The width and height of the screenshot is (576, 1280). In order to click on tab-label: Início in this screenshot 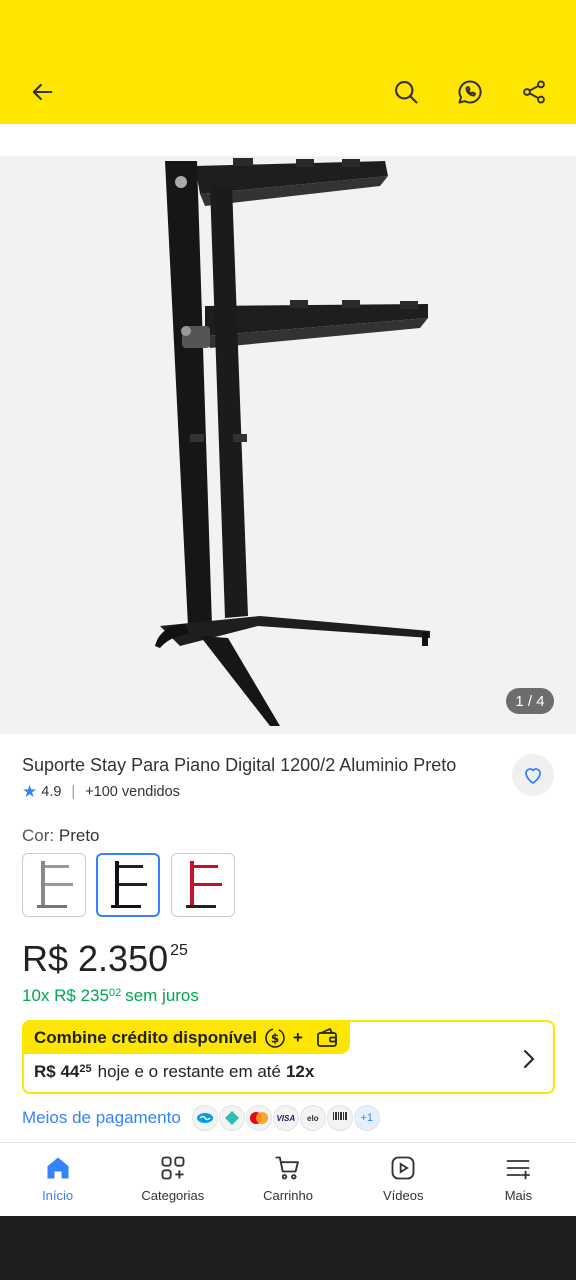, I will do `click(58, 1195)`.